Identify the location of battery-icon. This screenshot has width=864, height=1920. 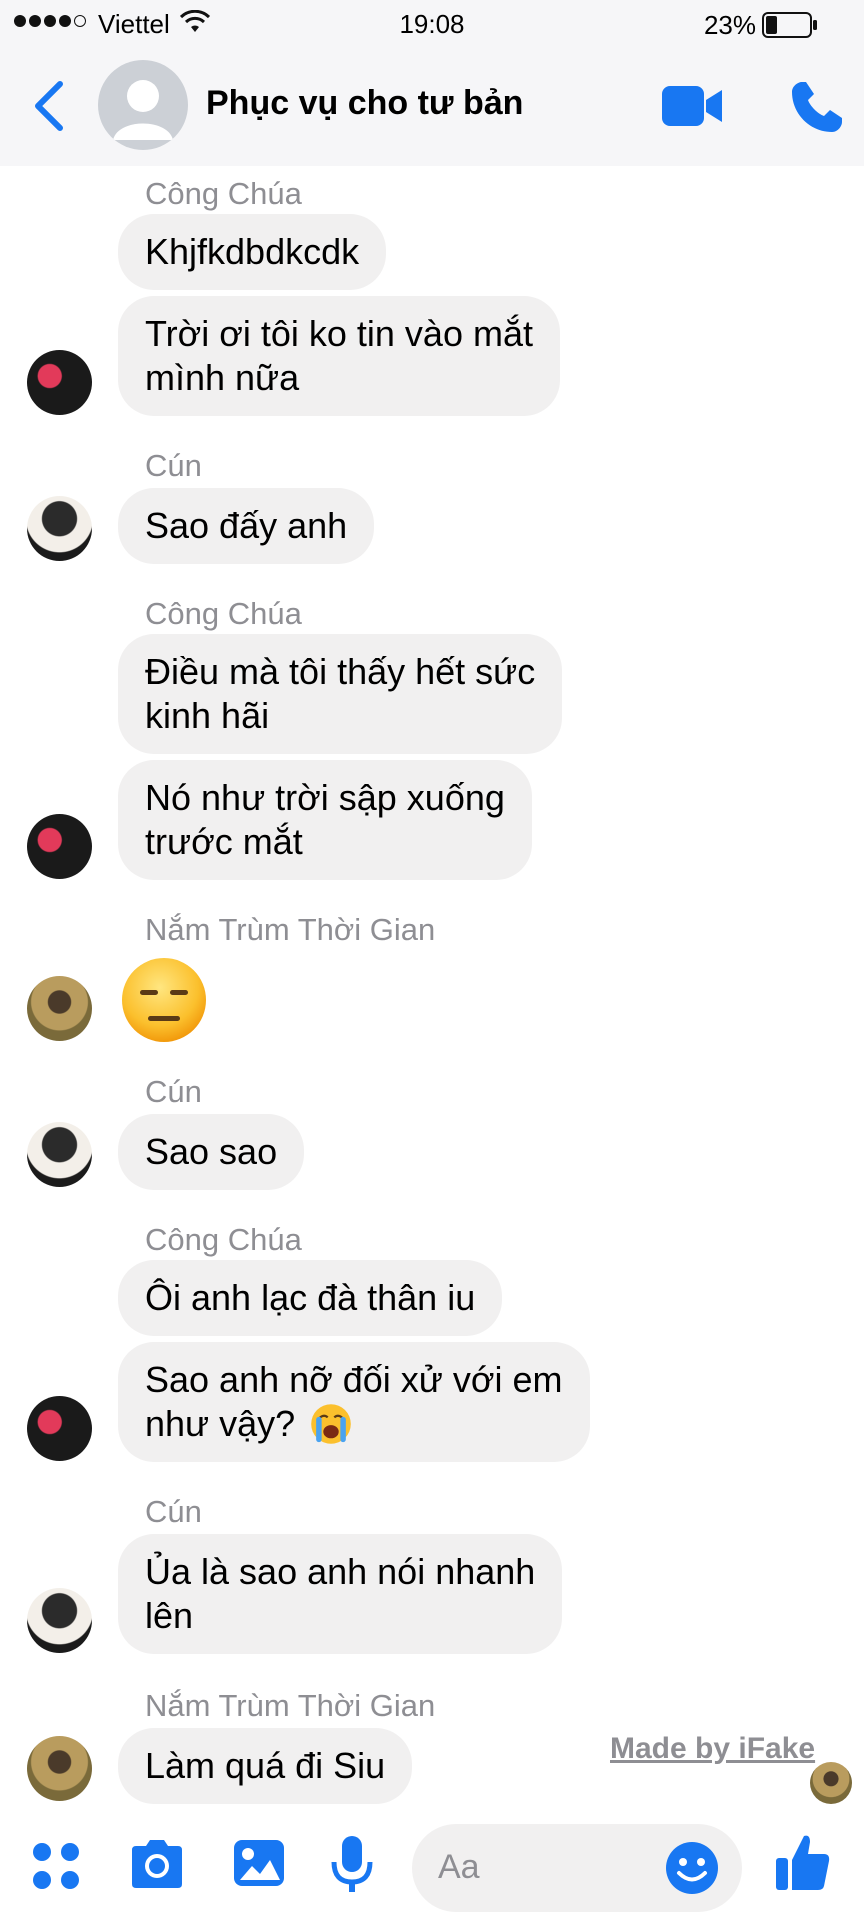
(789, 25).